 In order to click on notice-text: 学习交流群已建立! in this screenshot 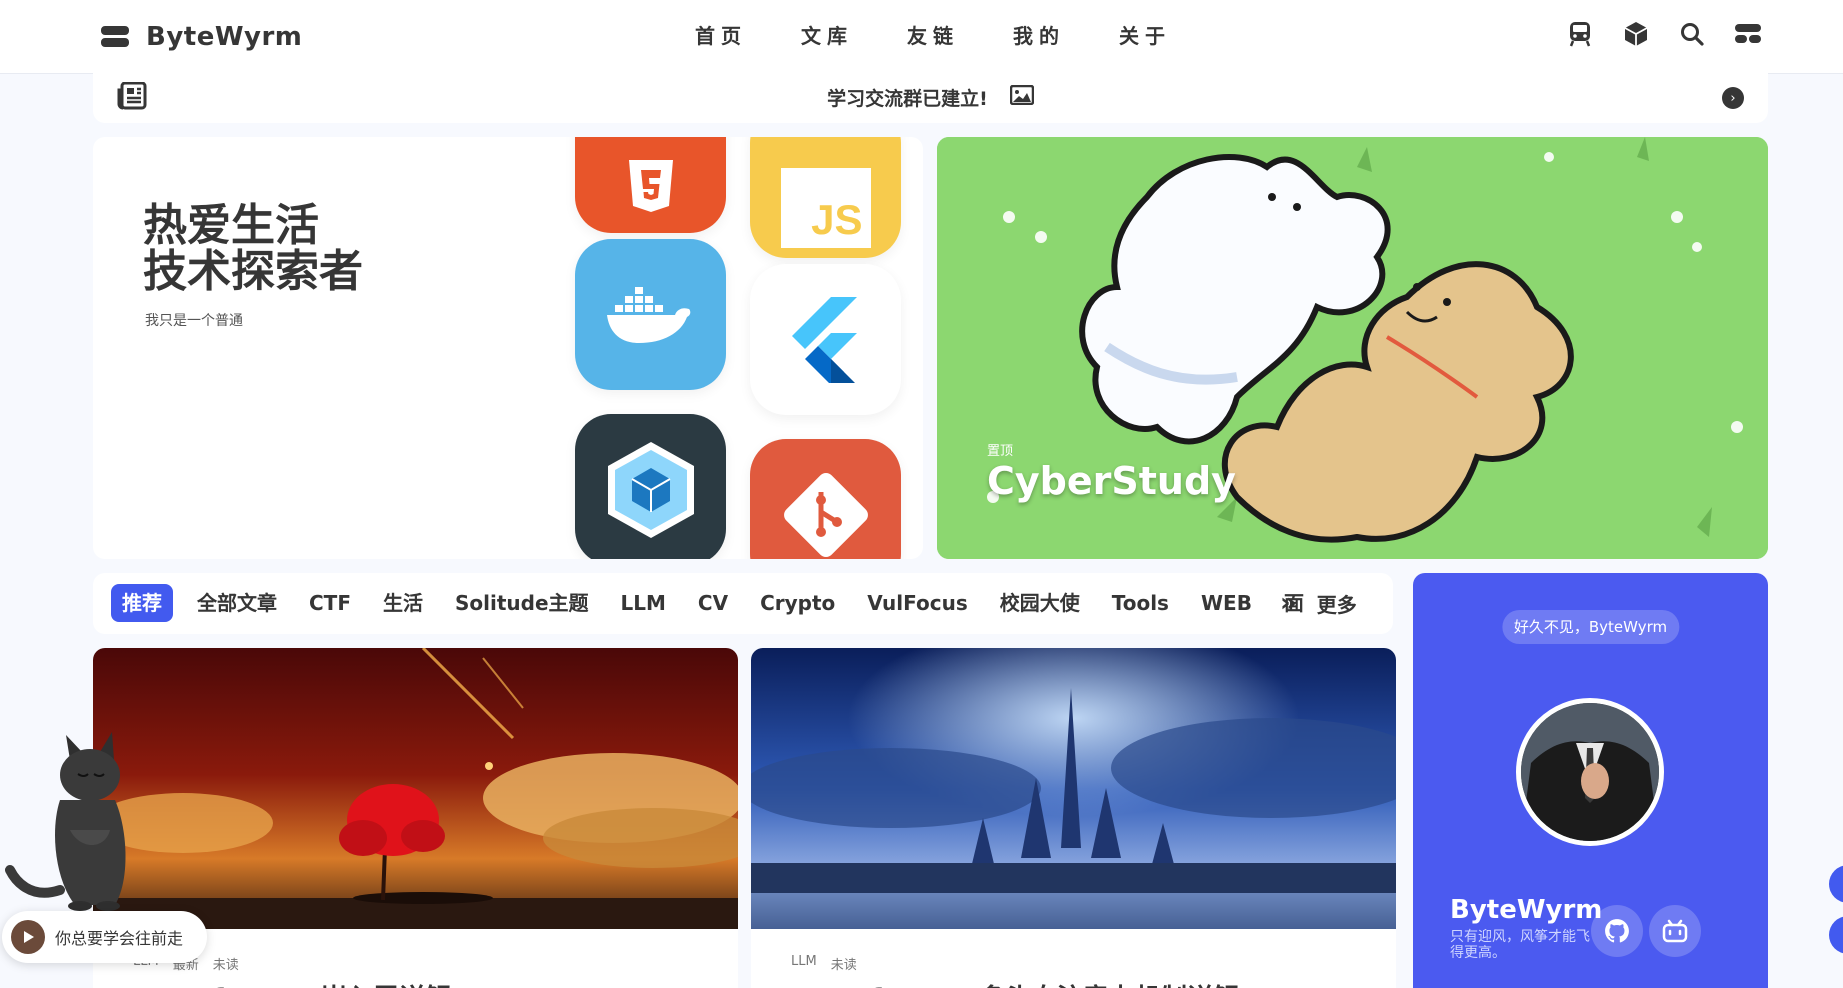, I will do `click(907, 99)`.